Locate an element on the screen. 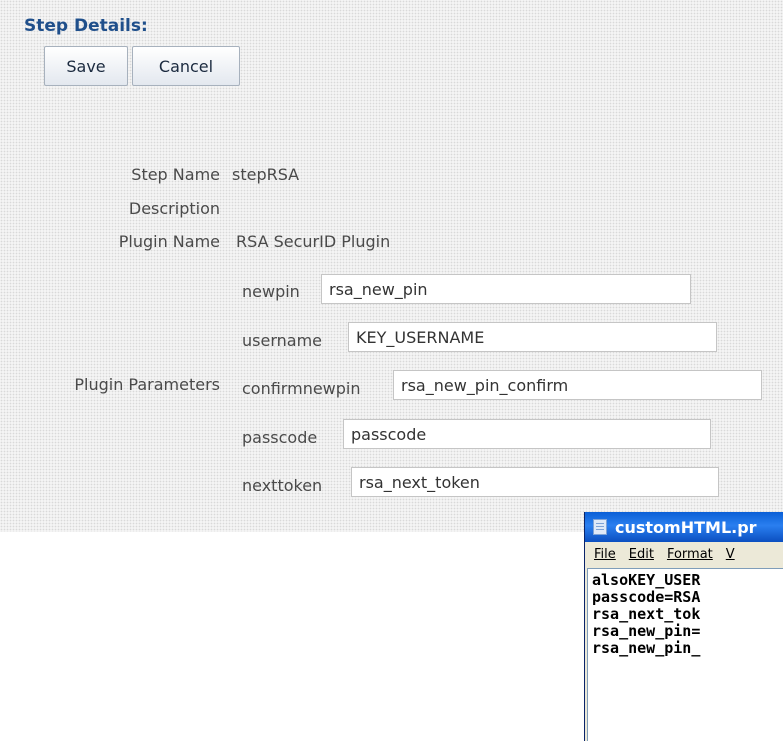 The height and width of the screenshot is (741, 783). menu-file: File is located at coordinates (605, 554).